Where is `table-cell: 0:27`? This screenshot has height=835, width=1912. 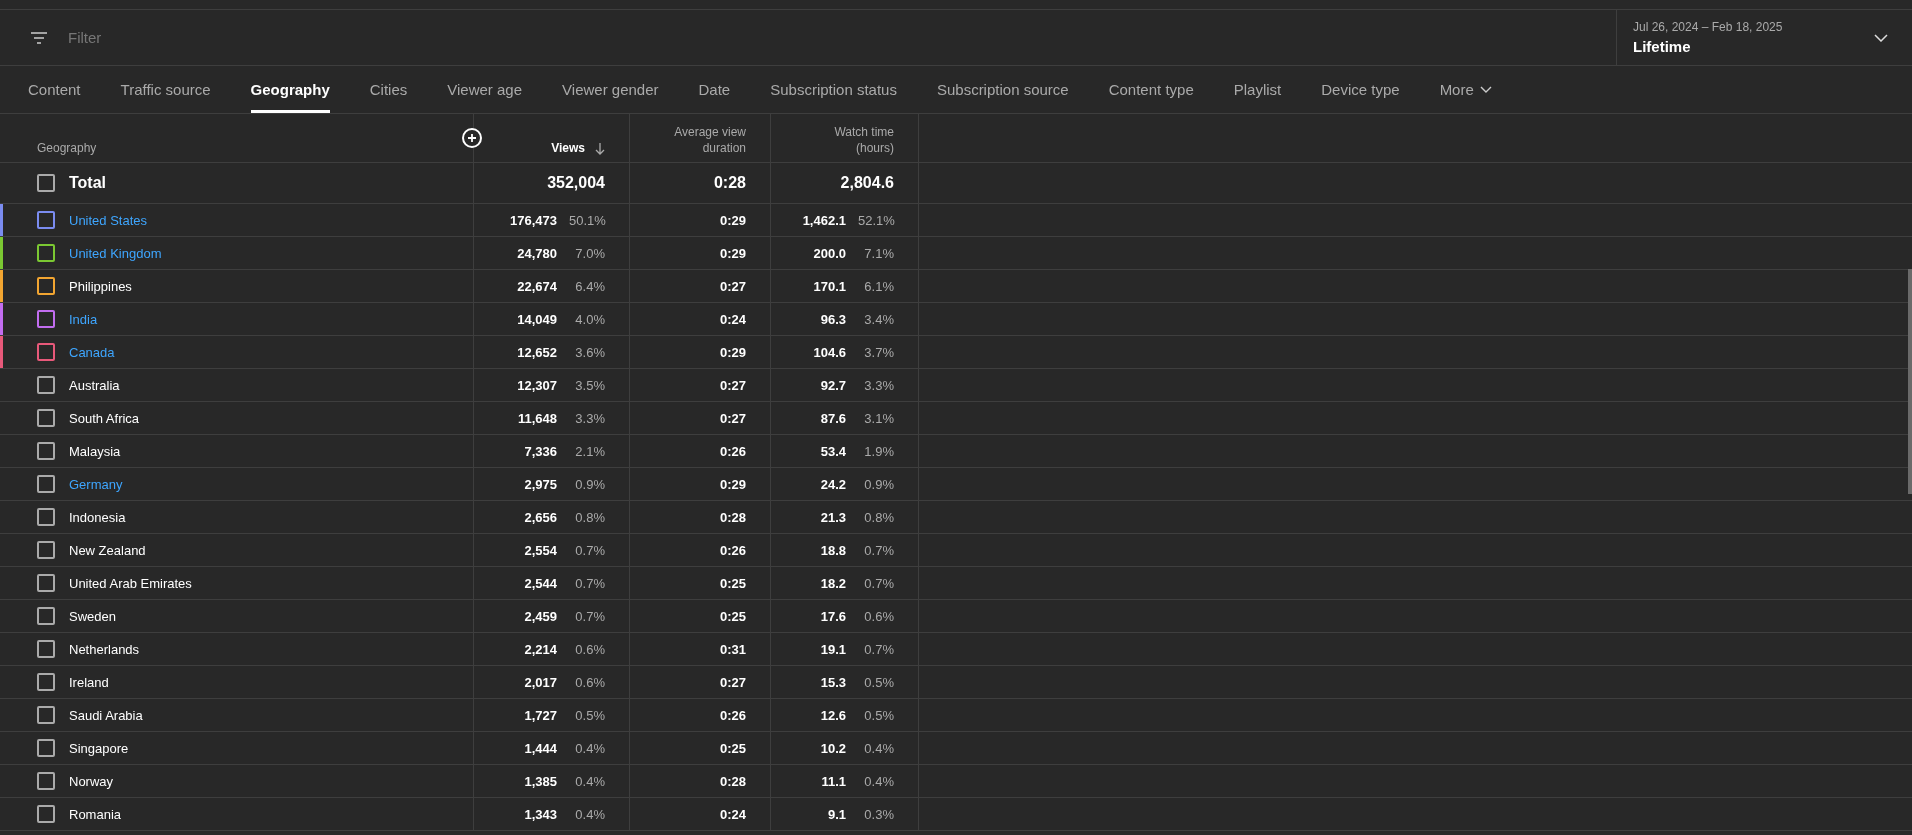
table-cell: 0:27 is located at coordinates (732, 418).